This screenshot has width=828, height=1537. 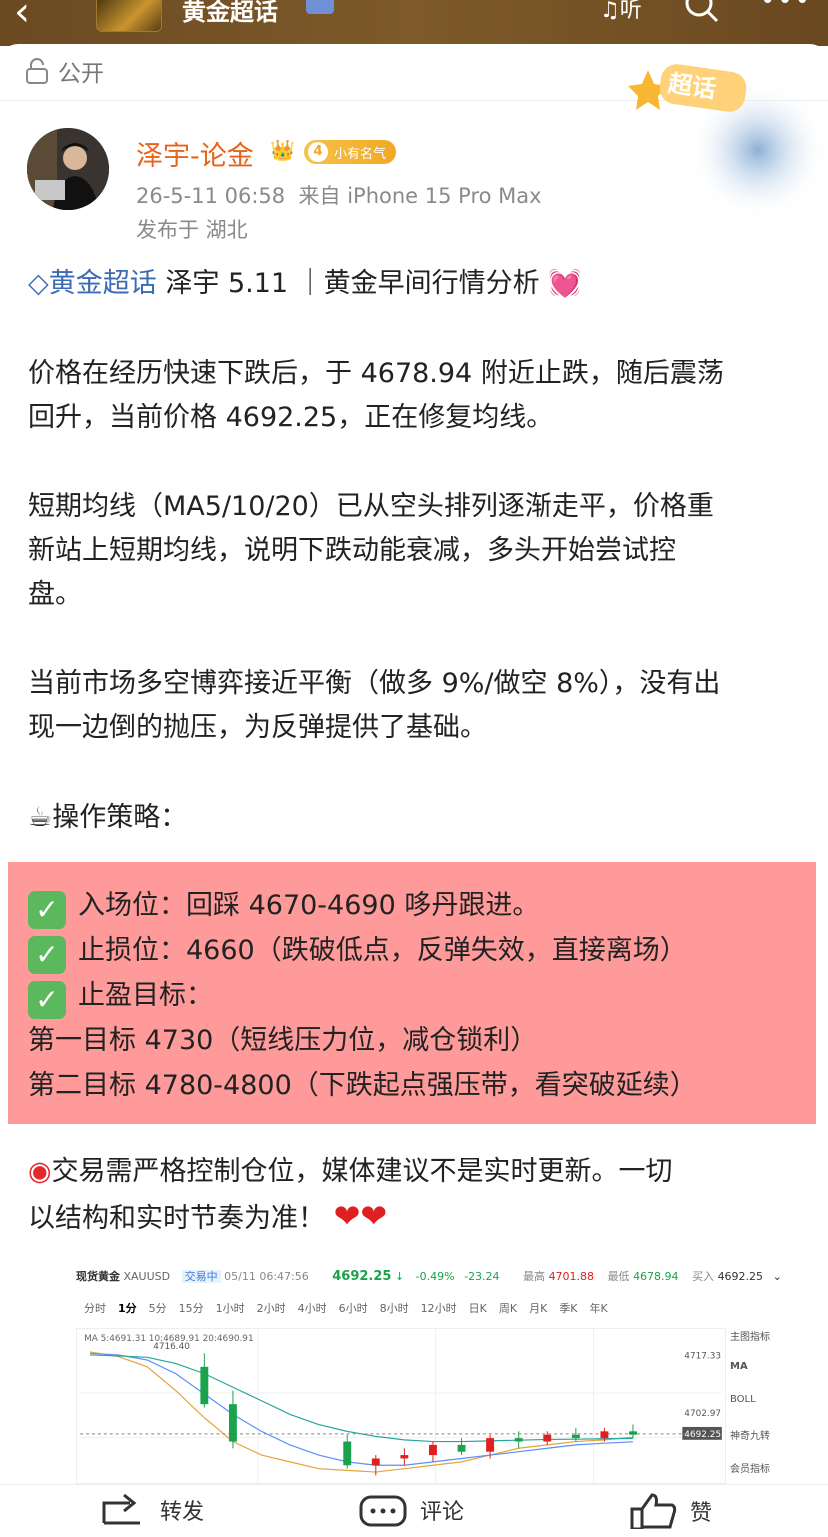 I want to click on comment-icon, so click(x=383, y=1511).